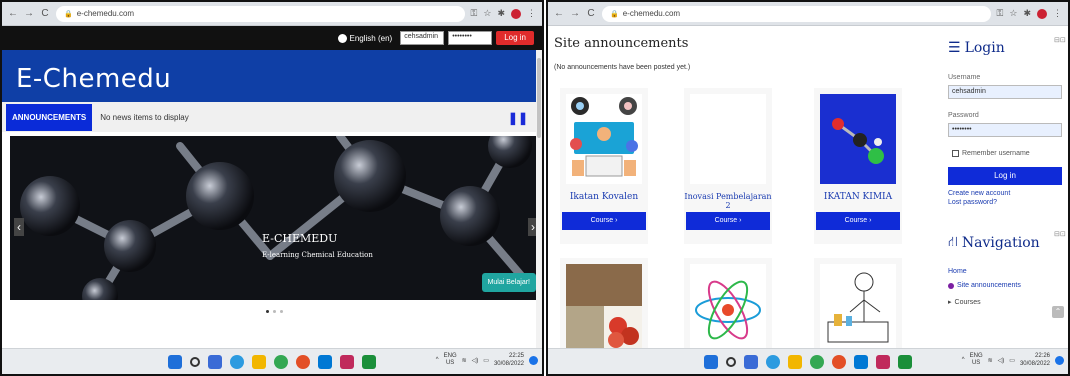  I want to click on username-label: Username, so click(964, 77).